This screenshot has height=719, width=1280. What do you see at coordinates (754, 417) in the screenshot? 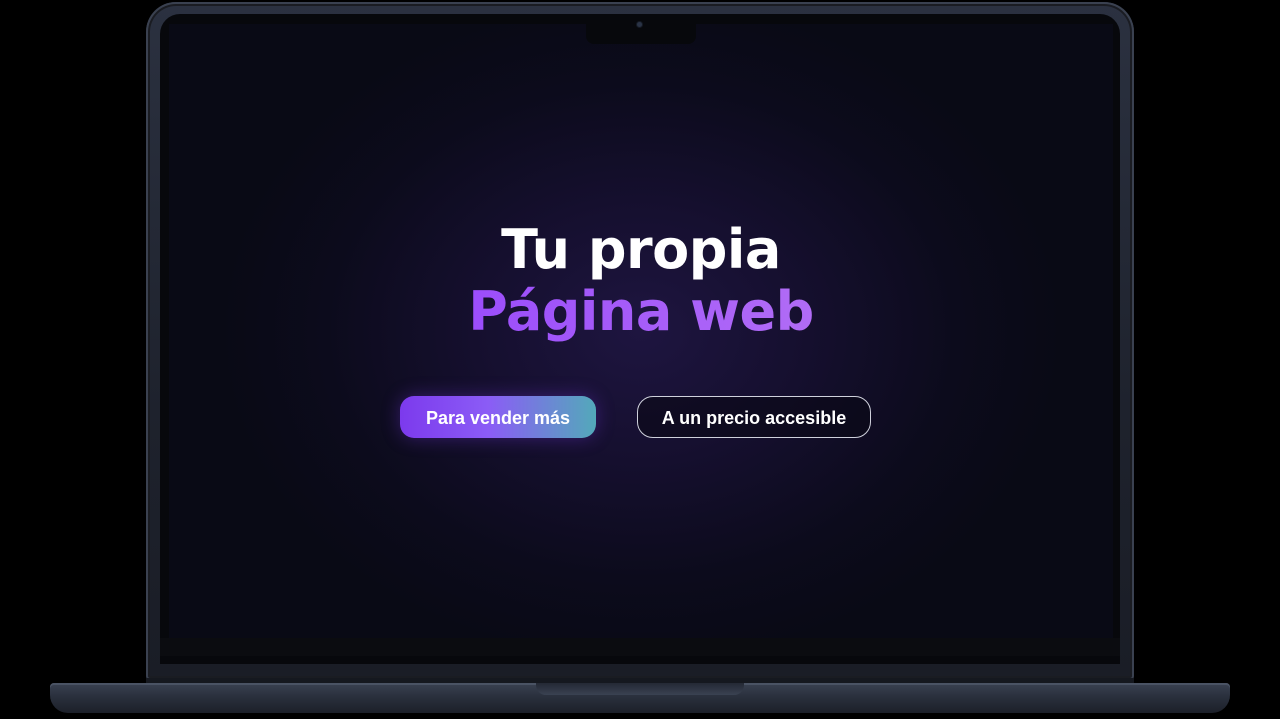
I see `affordable-price-button: A un precio accesible` at bounding box center [754, 417].